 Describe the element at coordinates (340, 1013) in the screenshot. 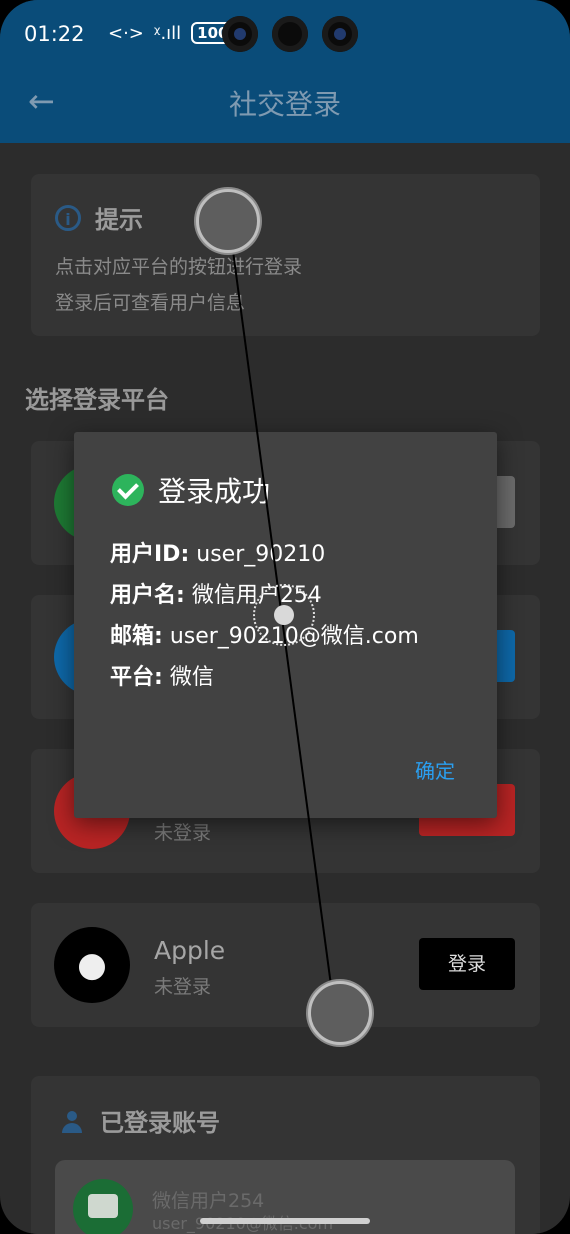

I see `touch-end-indicator` at that location.